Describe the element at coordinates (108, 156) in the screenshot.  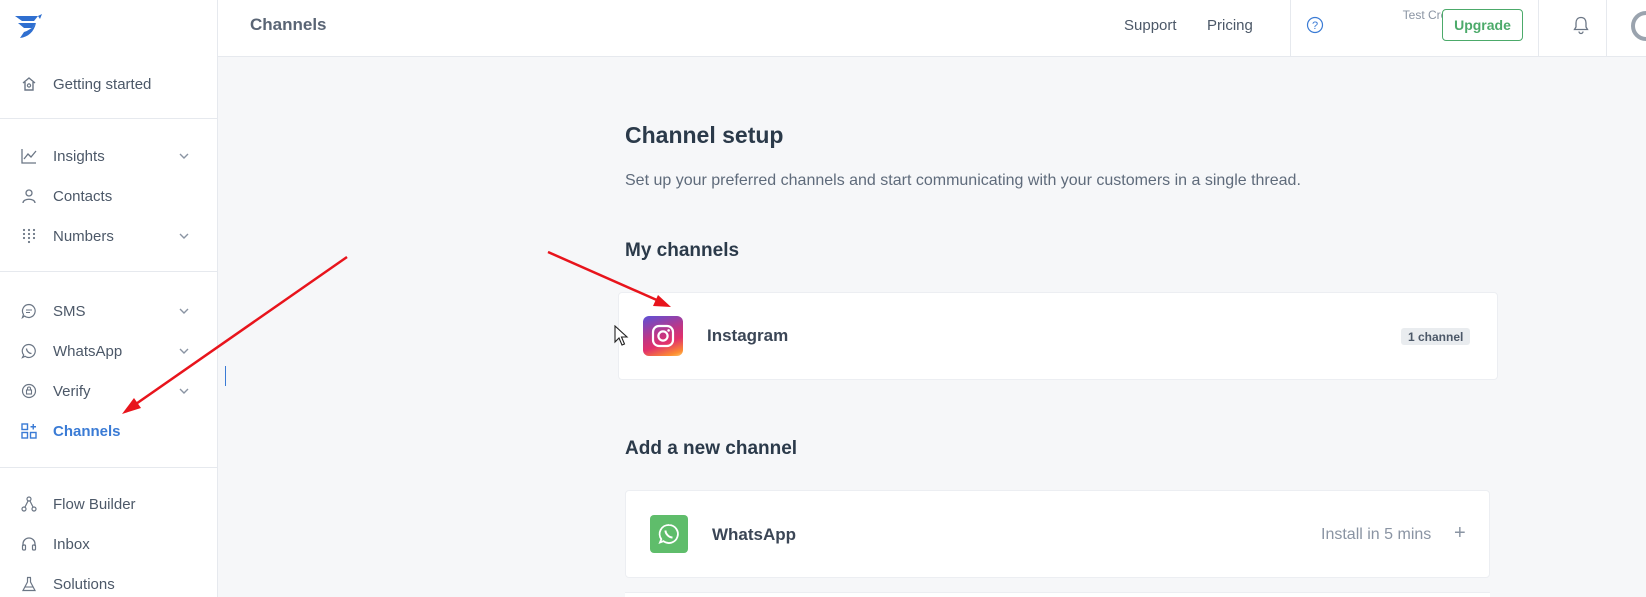
I see `sidebar-item-insights: Insights` at that location.